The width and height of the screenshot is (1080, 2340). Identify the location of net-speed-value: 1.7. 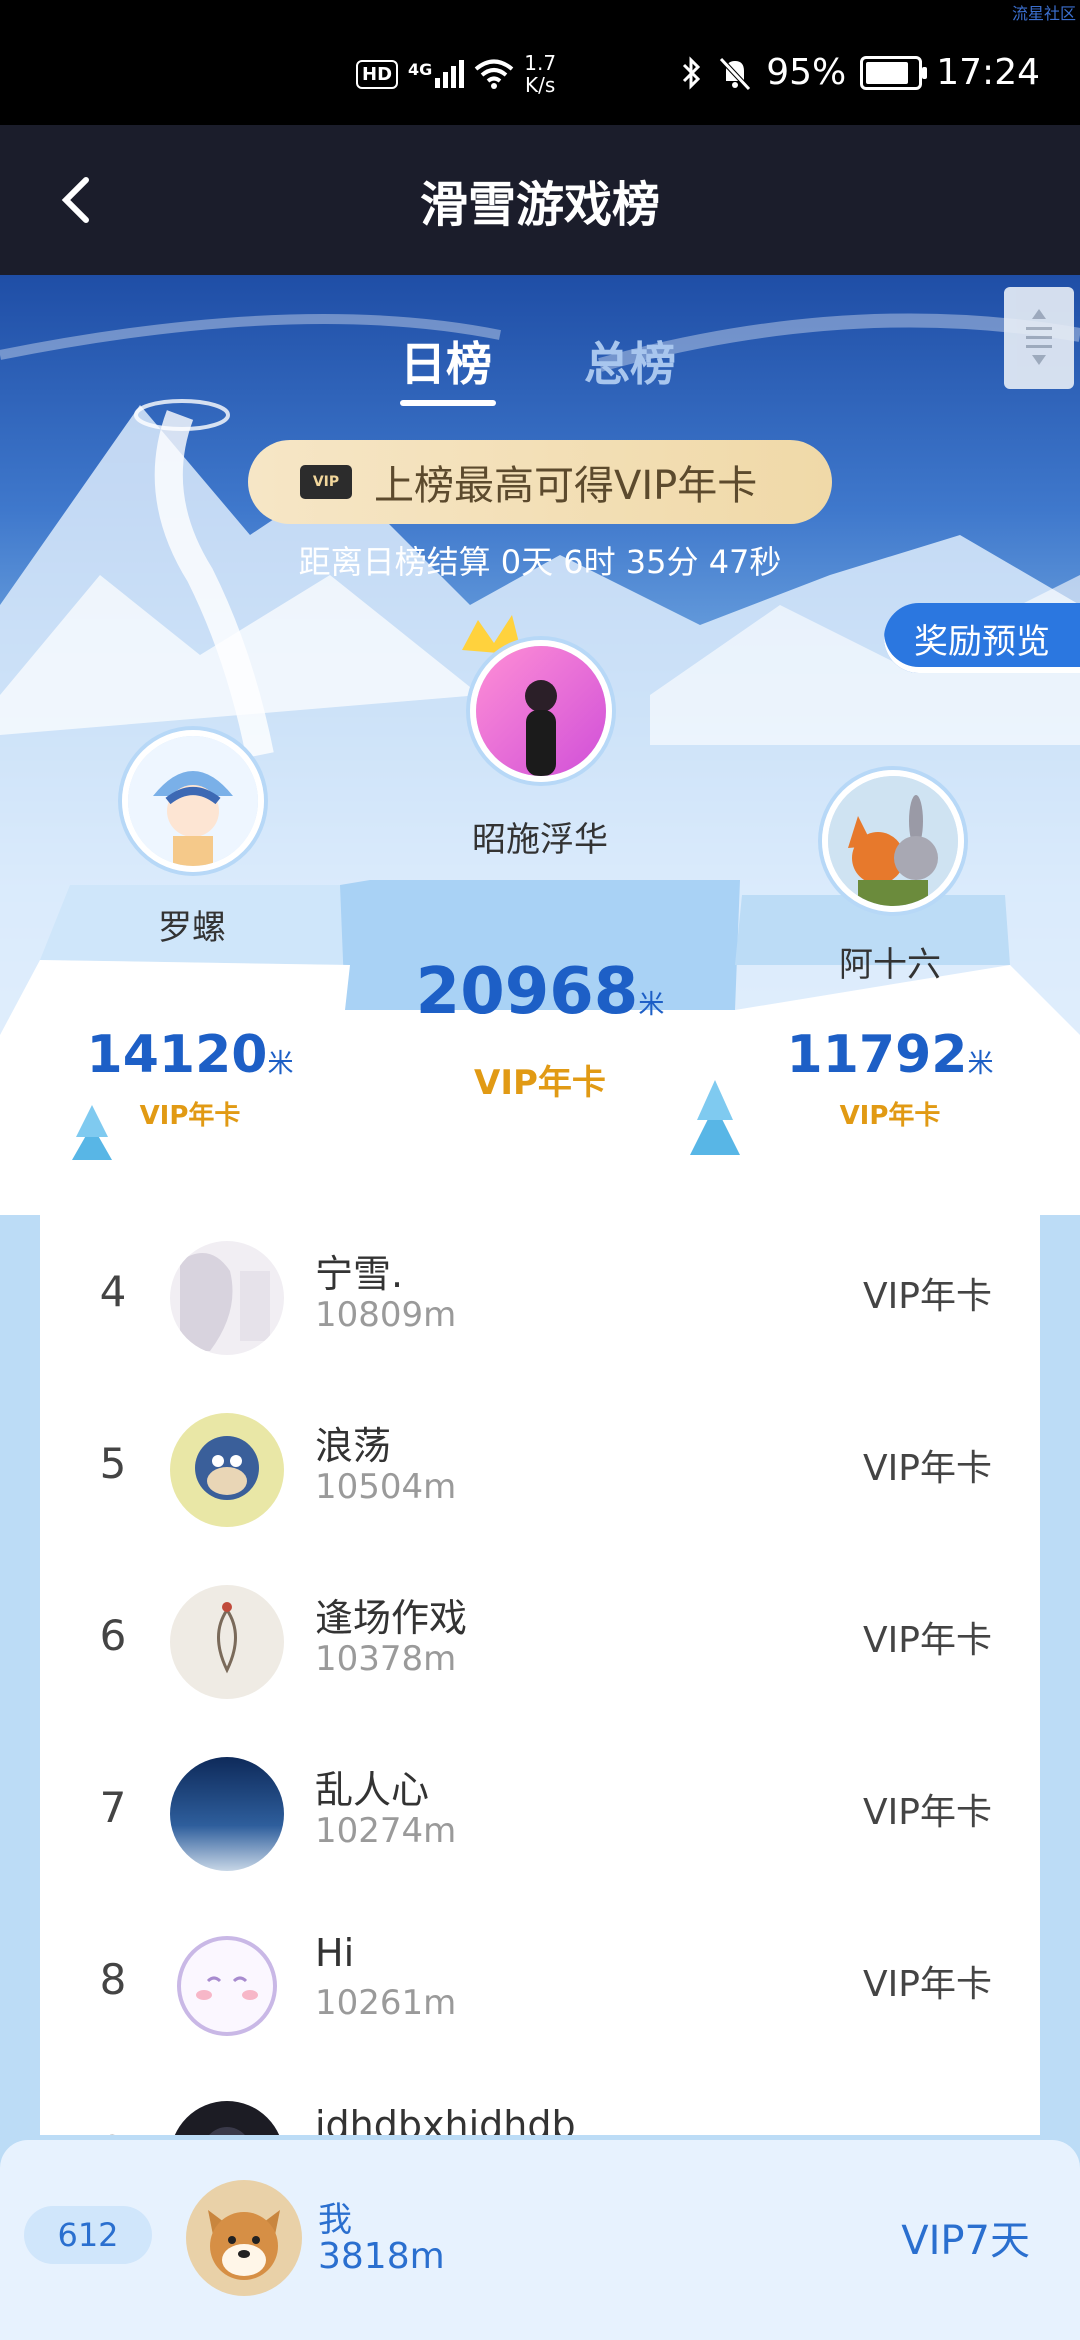
(540, 63).